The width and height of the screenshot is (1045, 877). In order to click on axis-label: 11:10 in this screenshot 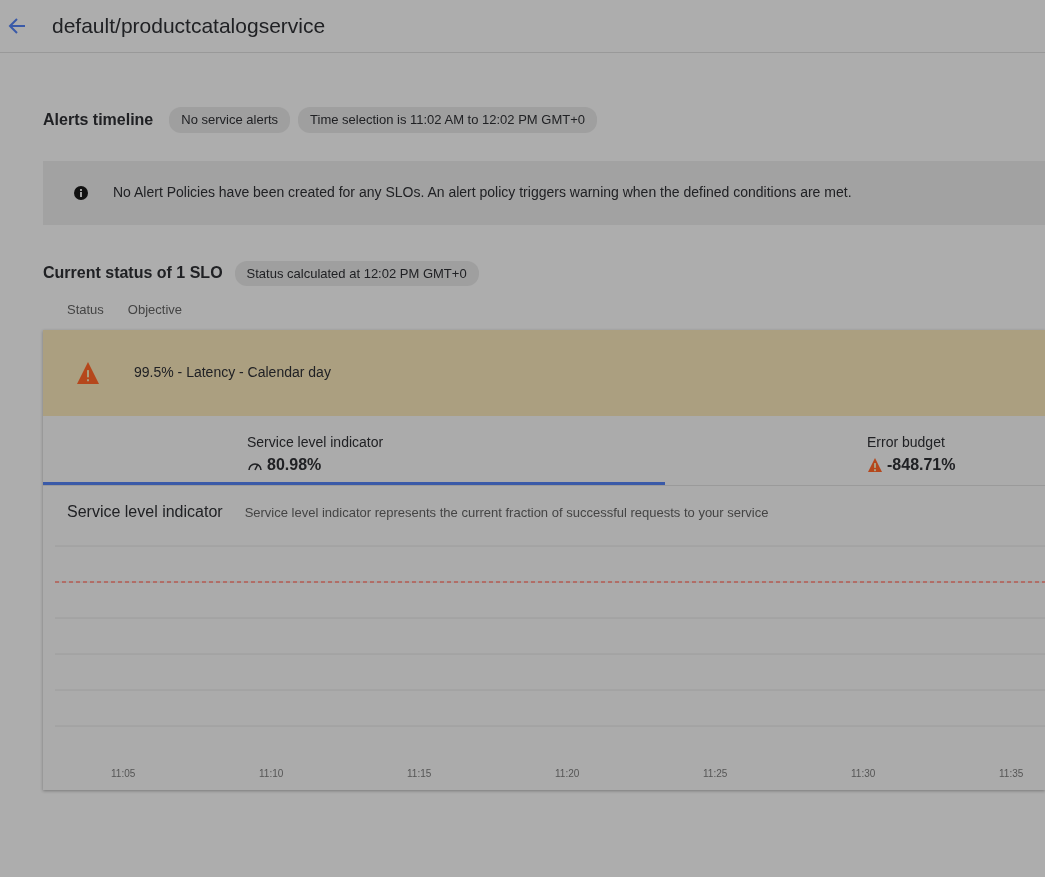, I will do `click(271, 773)`.